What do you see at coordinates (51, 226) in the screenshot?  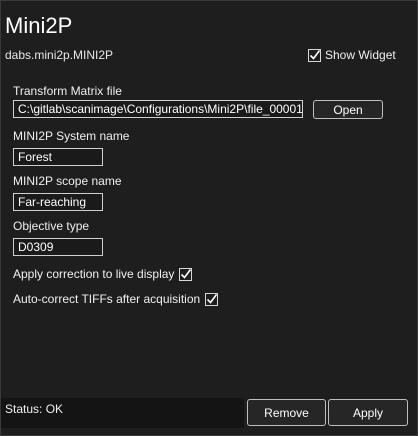 I see `objective-type-label: Objective type` at bounding box center [51, 226].